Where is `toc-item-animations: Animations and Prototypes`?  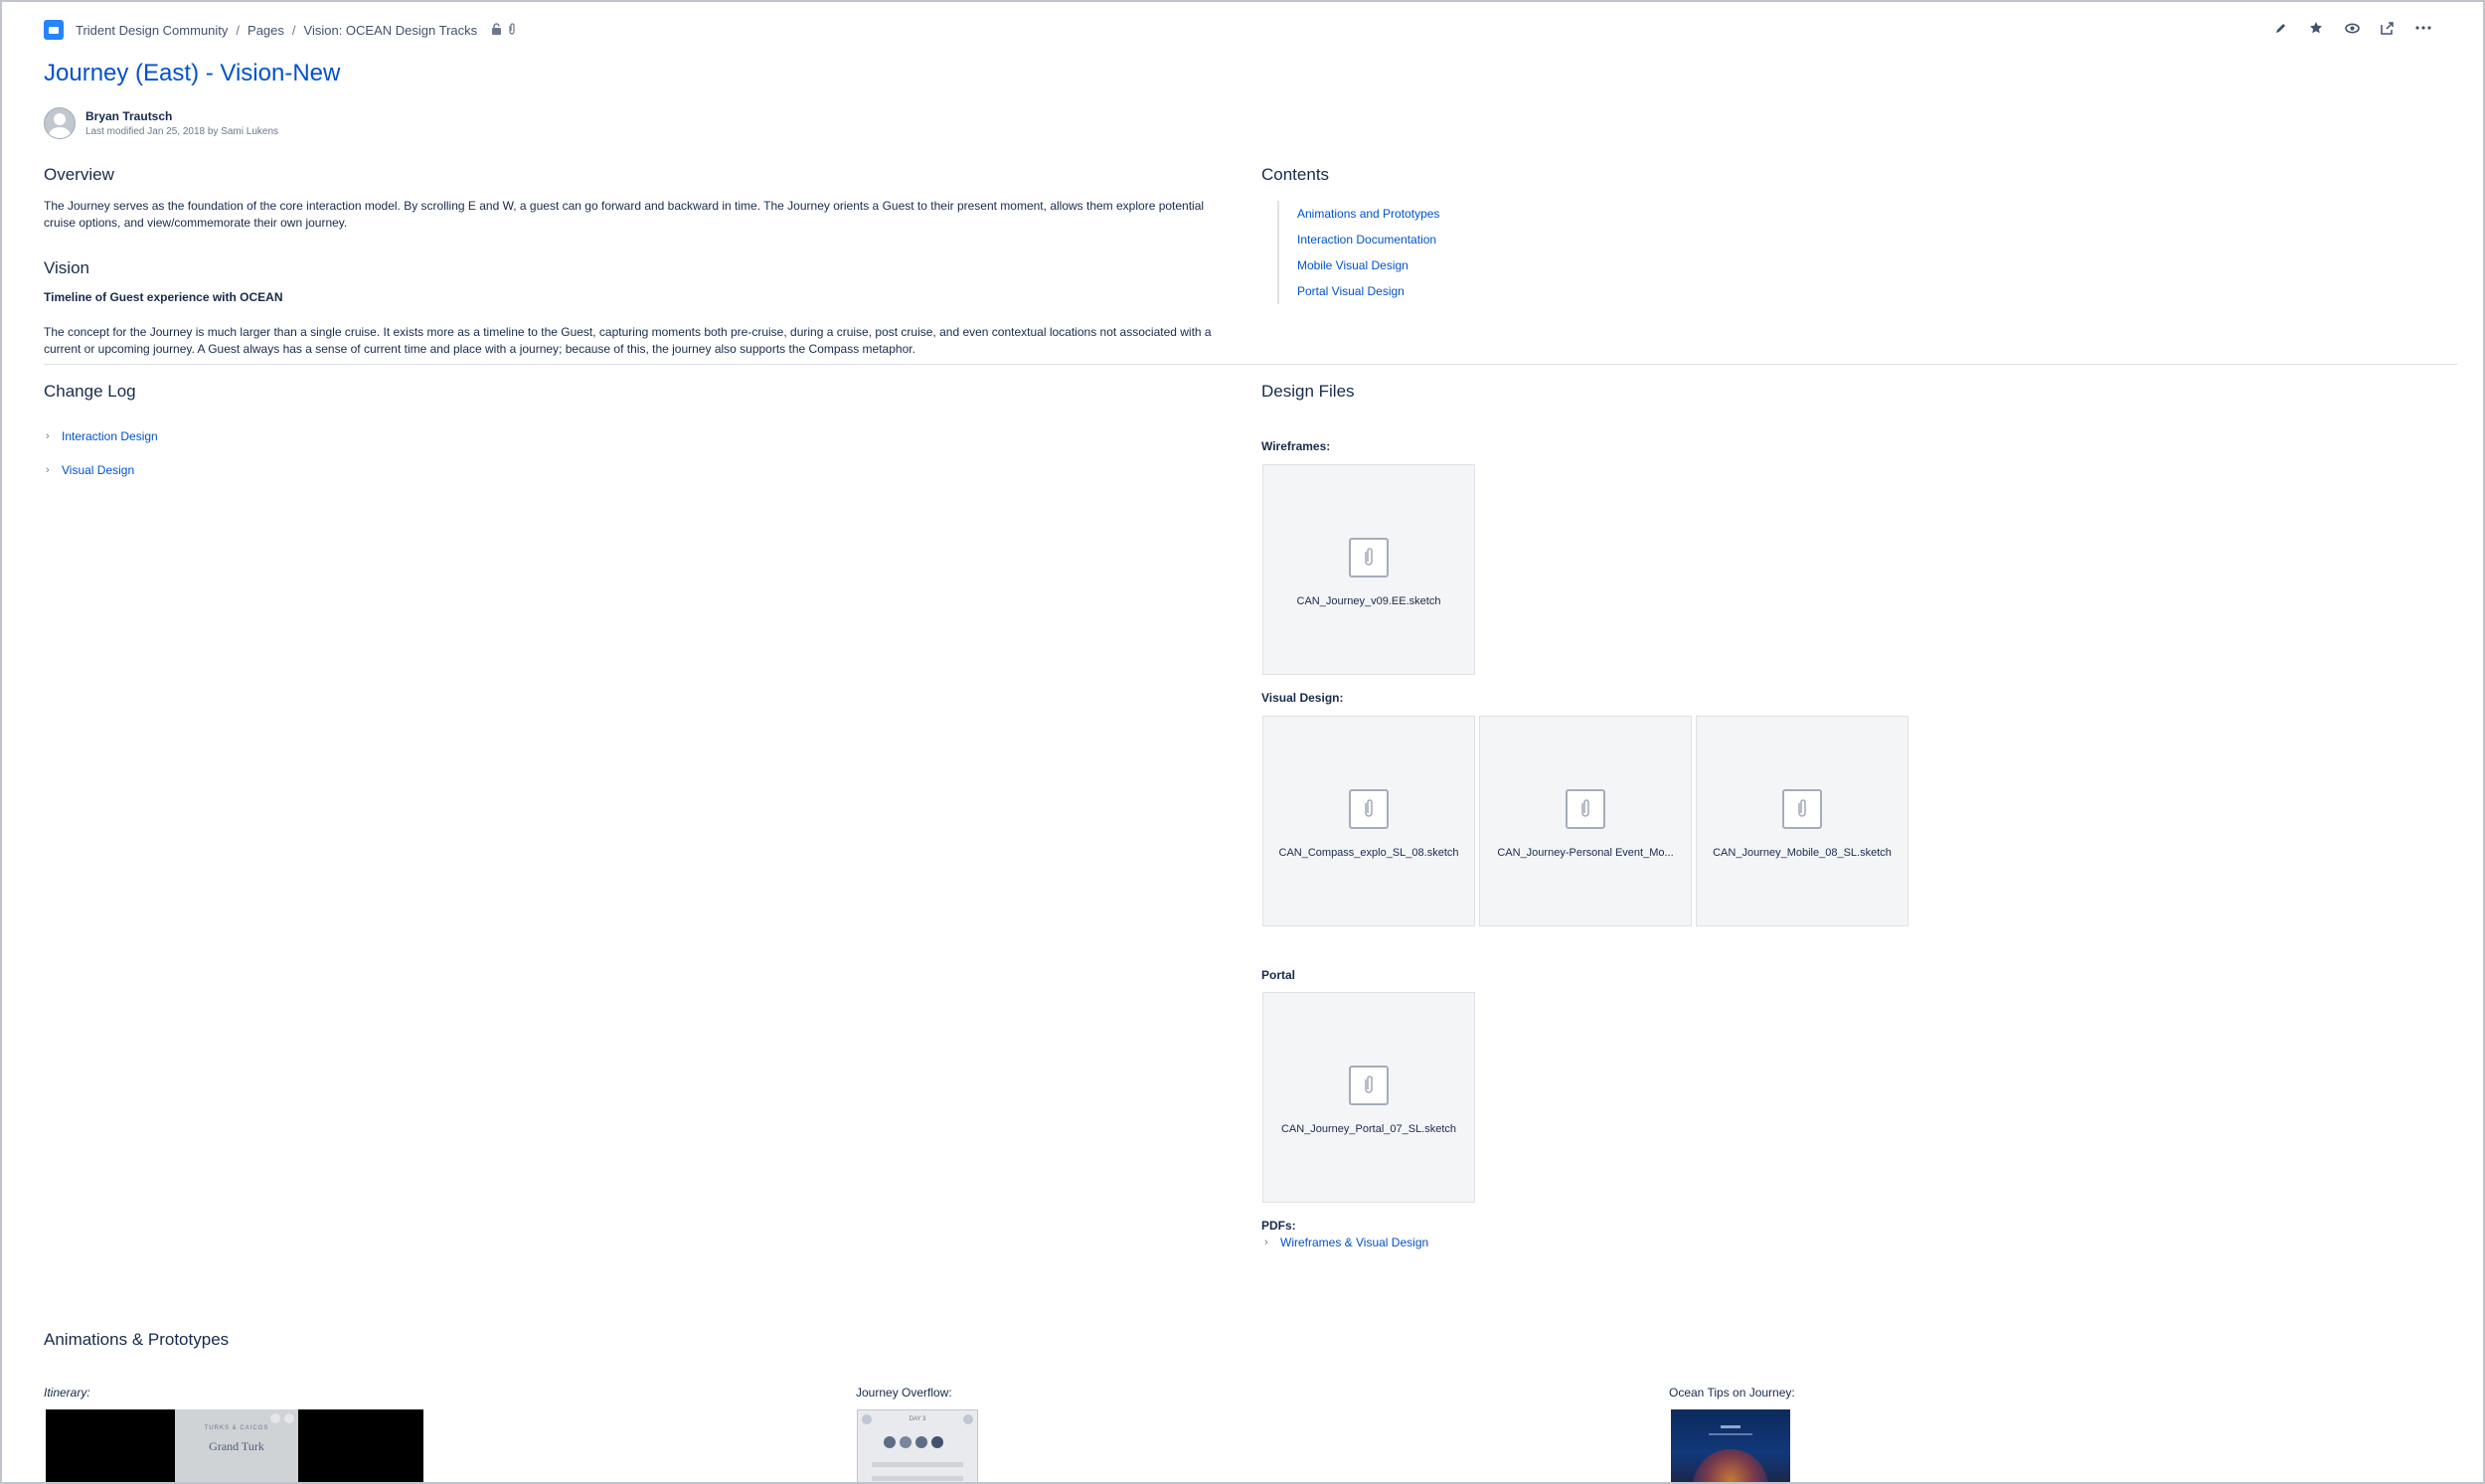
toc-item-animations: Animations and Prototypes is located at coordinates (1368, 214).